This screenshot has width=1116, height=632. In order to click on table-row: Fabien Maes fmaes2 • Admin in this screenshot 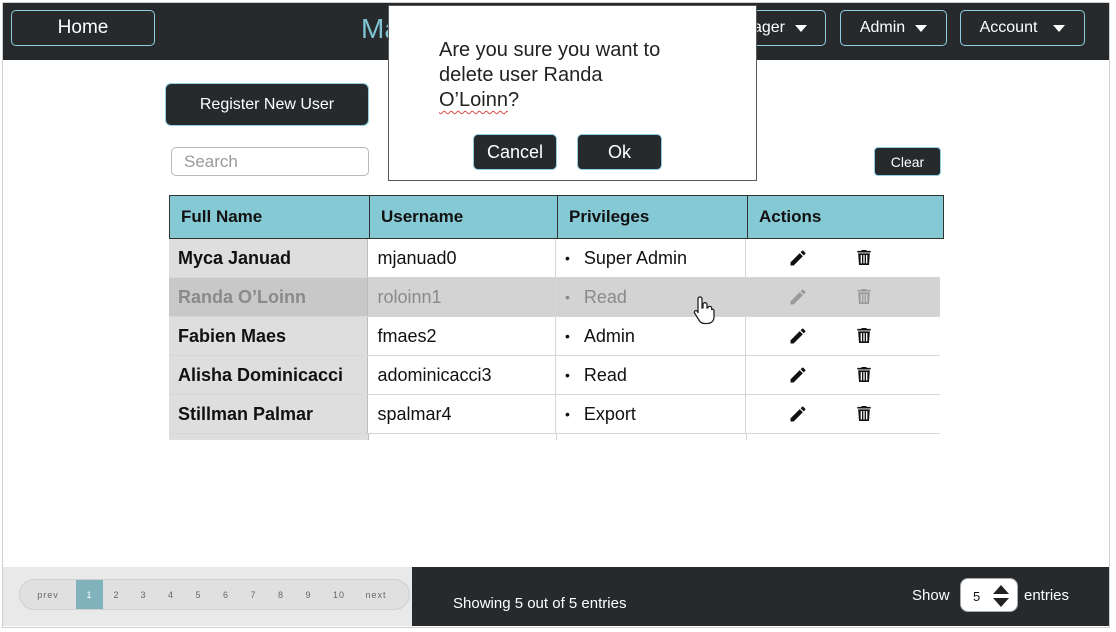, I will do `click(554, 336)`.